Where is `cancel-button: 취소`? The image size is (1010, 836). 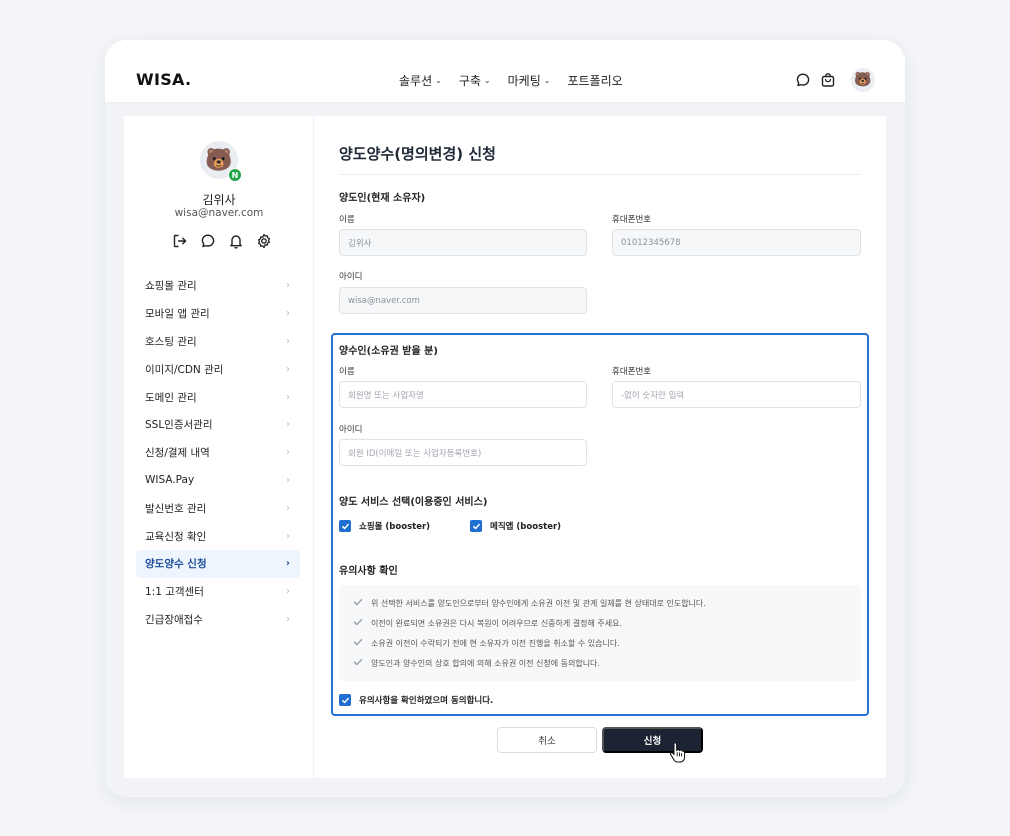 cancel-button: 취소 is located at coordinates (547, 740).